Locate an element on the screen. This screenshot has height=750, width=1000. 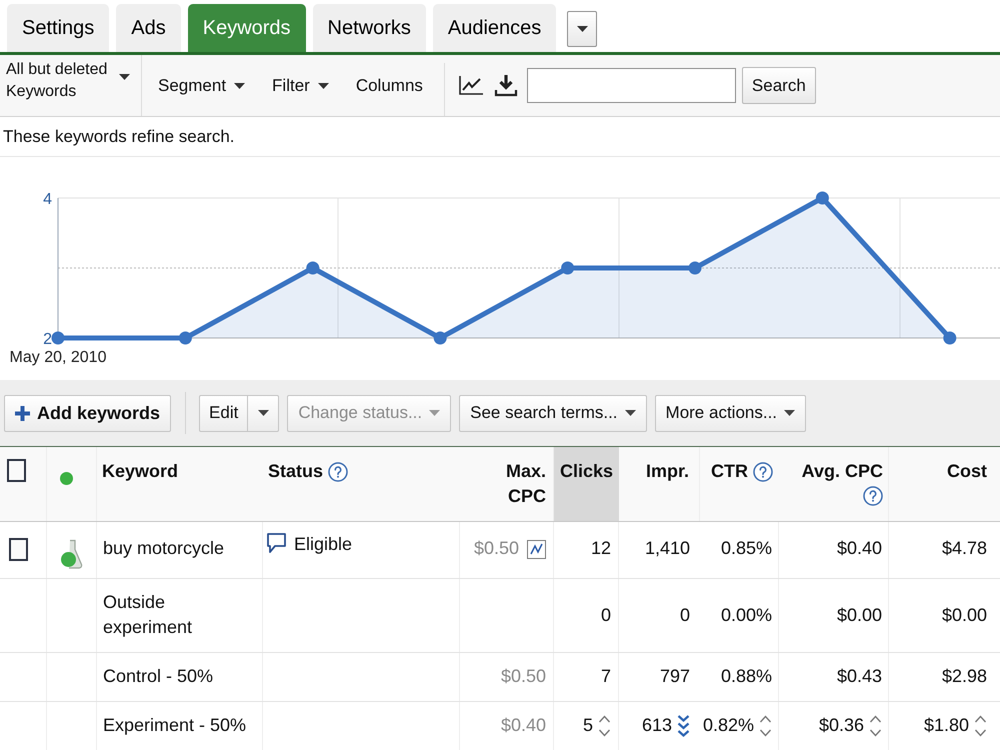
flask-status-icon is located at coordinates (71, 554).